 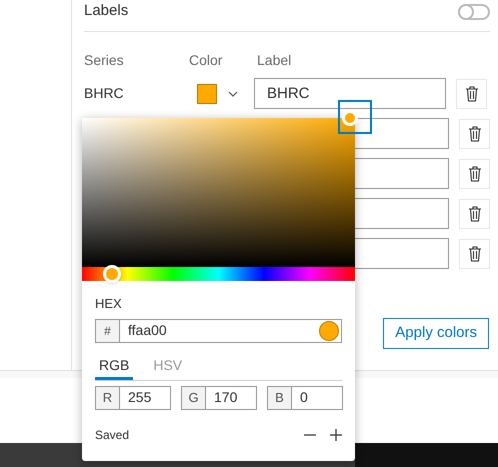 What do you see at coordinates (329, 330) in the screenshot?
I see `color-preview` at bounding box center [329, 330].